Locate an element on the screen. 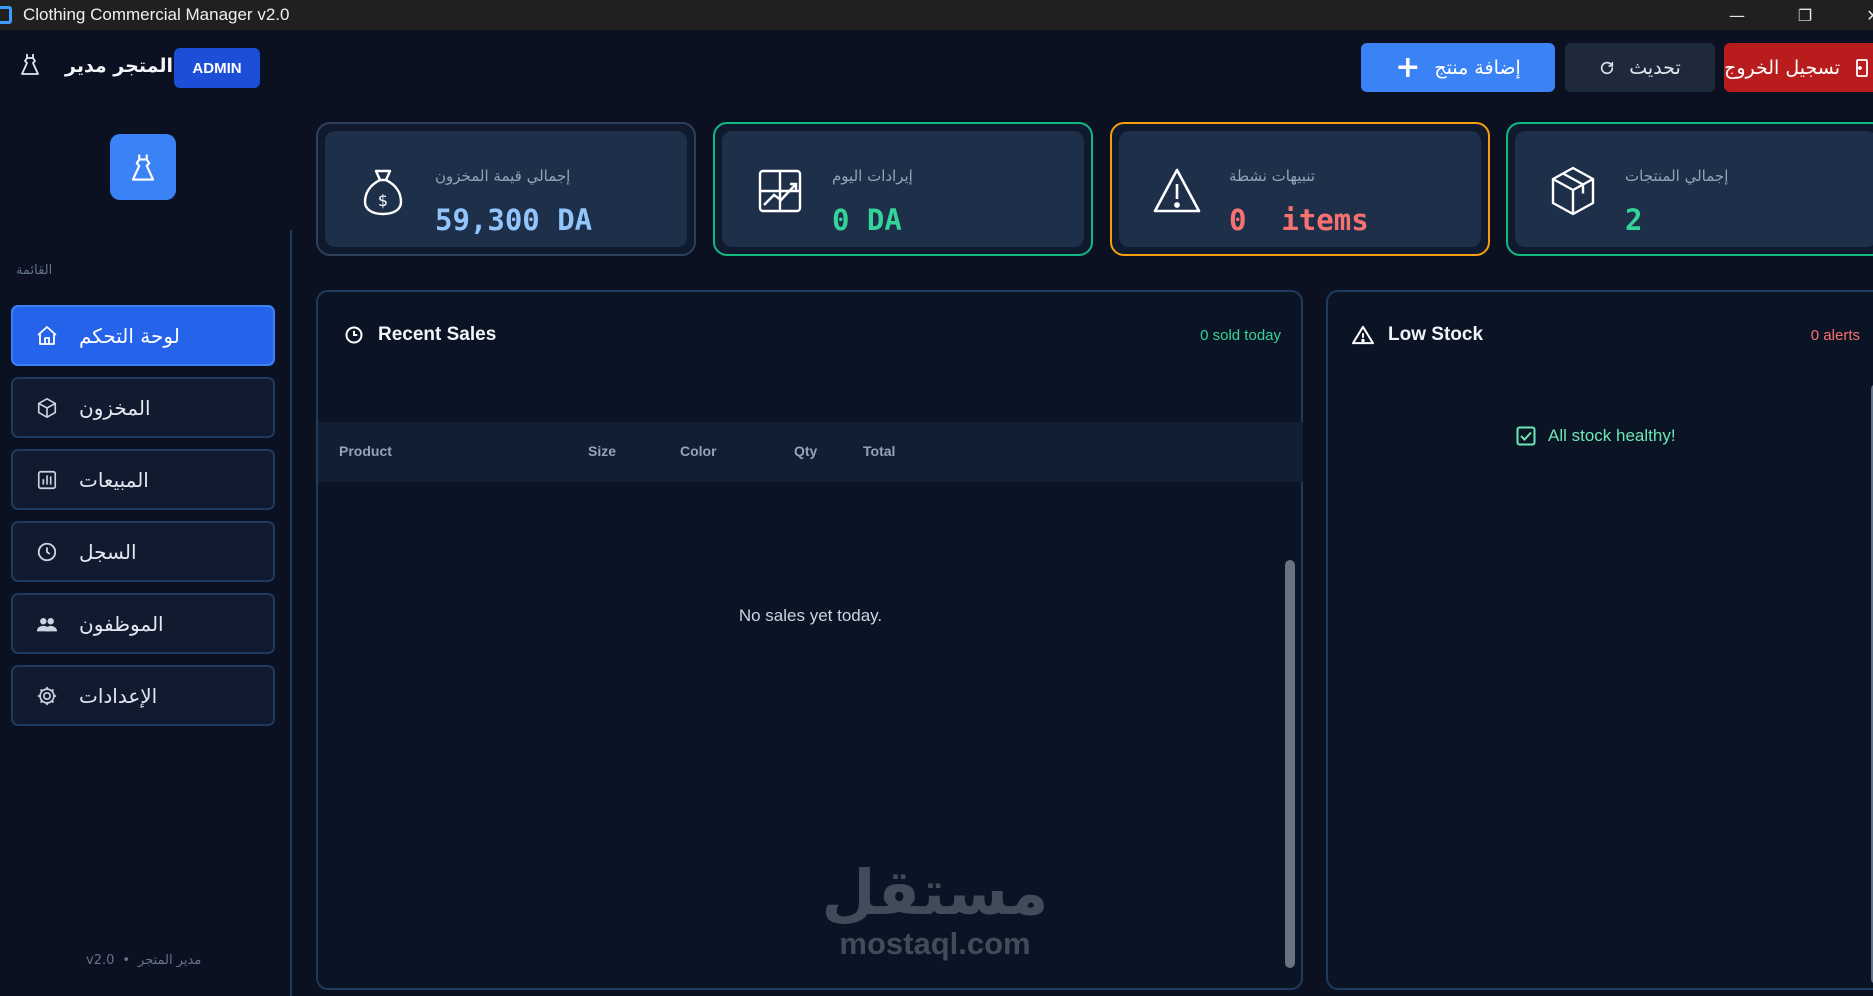  column-header-color: Color is located at coordinates (698, 451).